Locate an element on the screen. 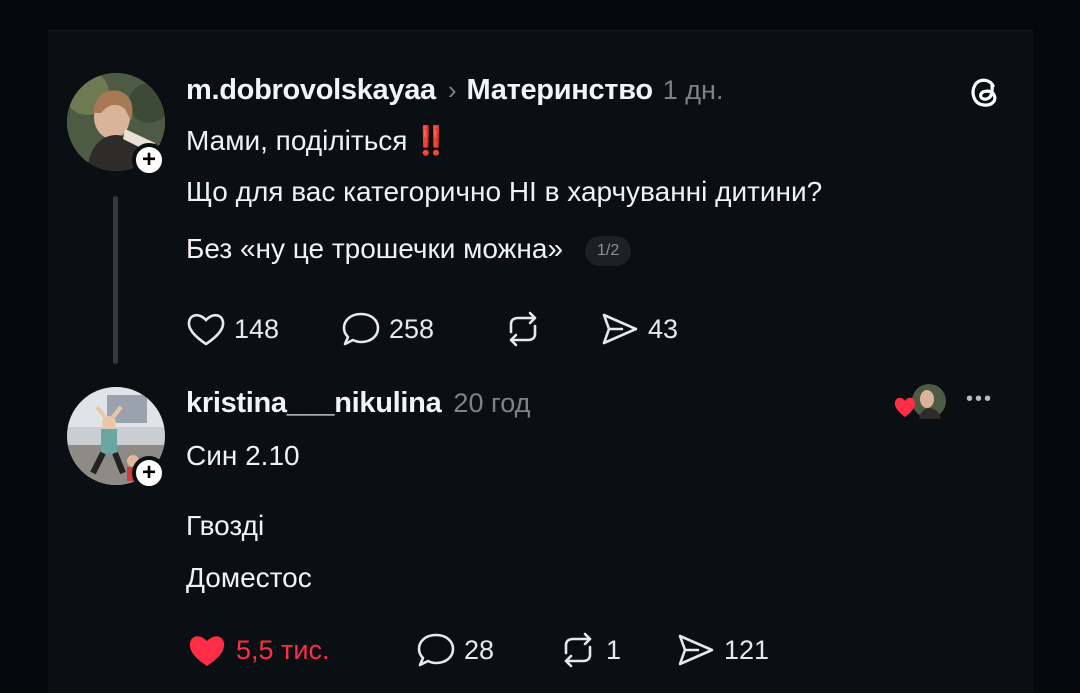 The height and width of the screenshot is (693, 1080). reply-share-count: 121 is located at coordinates (747, 649).